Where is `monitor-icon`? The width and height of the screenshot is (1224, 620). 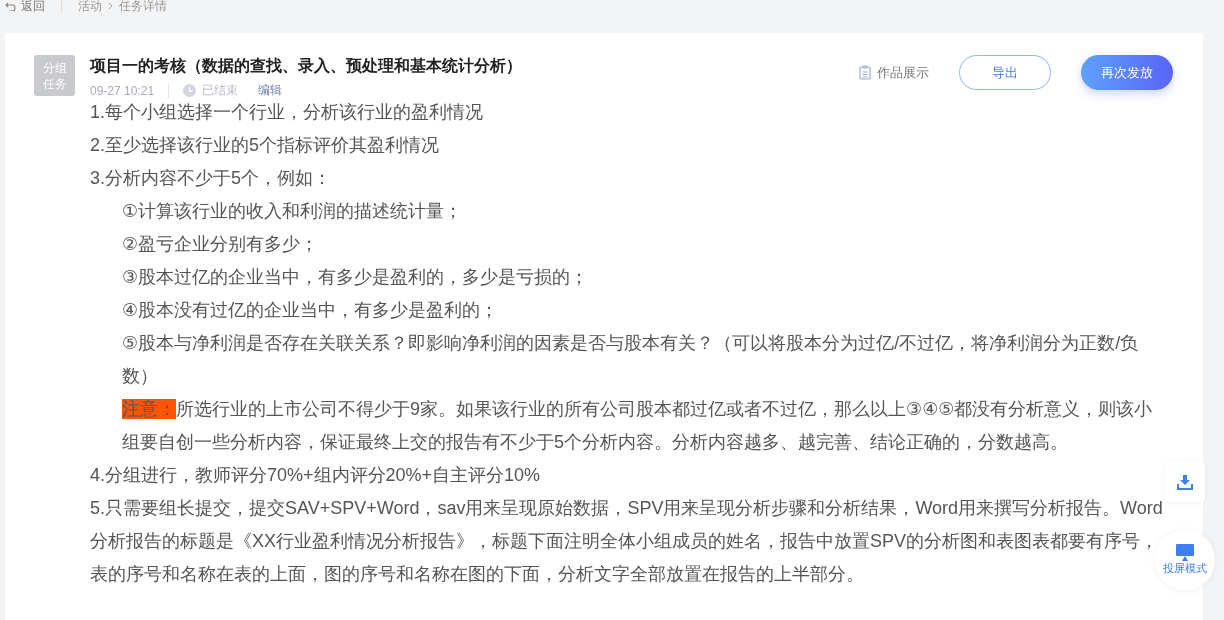 monitor-icon is located at coordinates (1185, 552).